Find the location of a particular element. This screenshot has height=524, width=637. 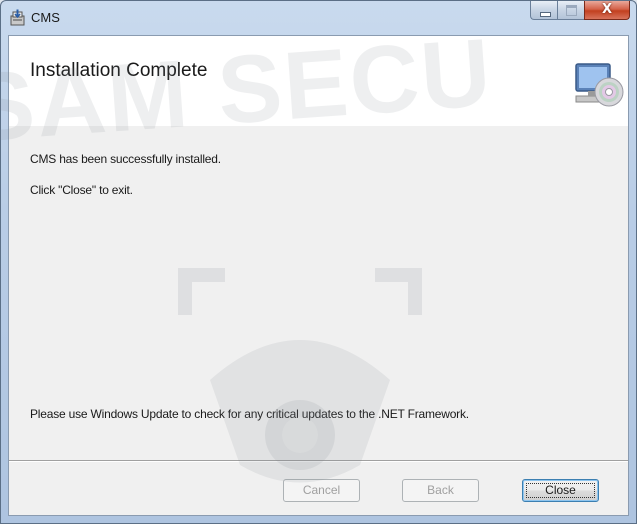

cancel-button-label: Cancel is located at coordinates (321, 490).